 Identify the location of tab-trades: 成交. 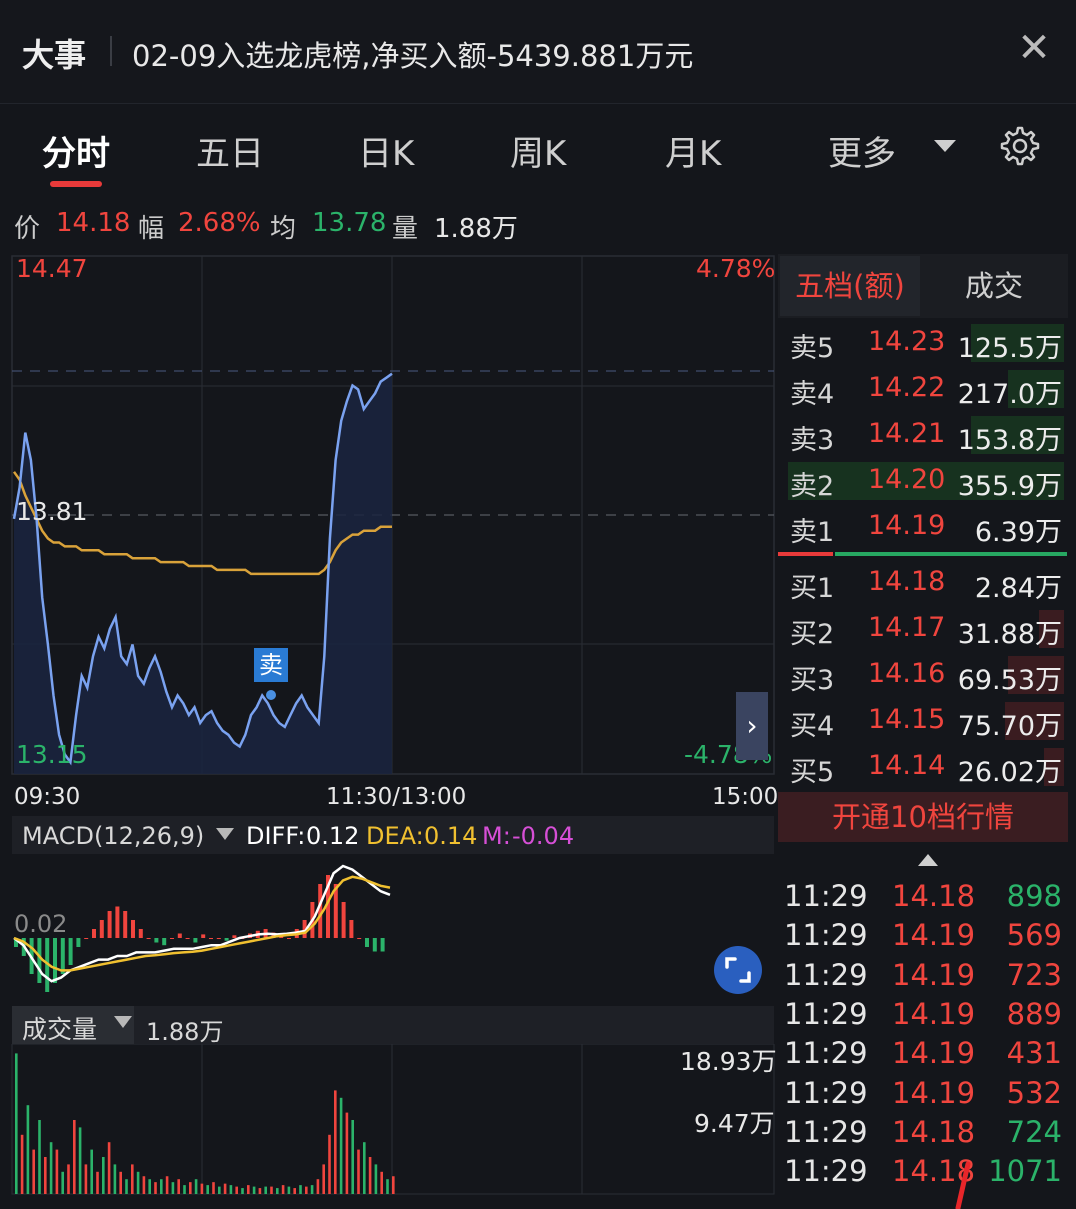
(994, 286).